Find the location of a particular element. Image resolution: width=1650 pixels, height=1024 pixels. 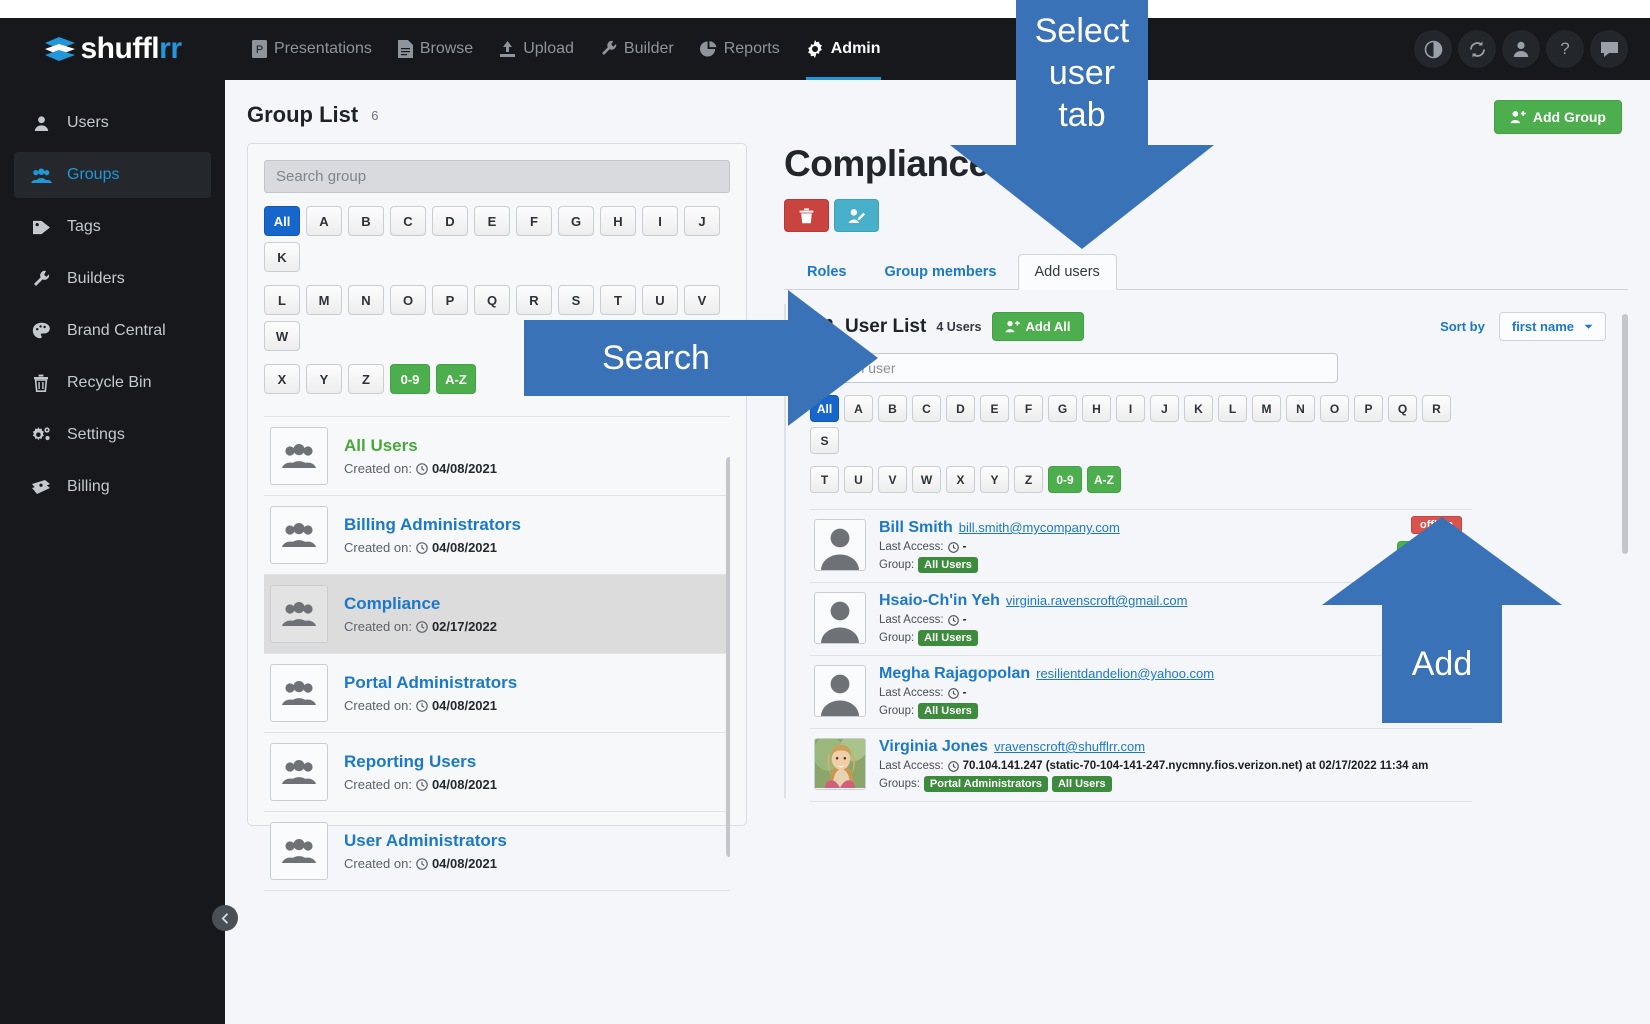

user-email: virginia.ravenscroft@gmail.com is located at coordinates (1097, 600).